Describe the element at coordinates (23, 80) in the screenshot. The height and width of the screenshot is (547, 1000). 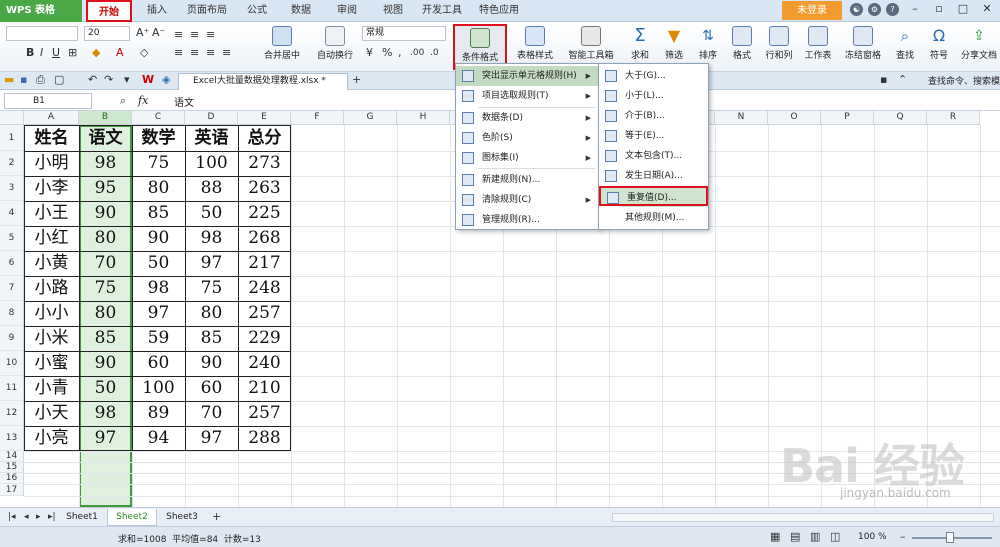
I see `save-icon: ▪` at that location.